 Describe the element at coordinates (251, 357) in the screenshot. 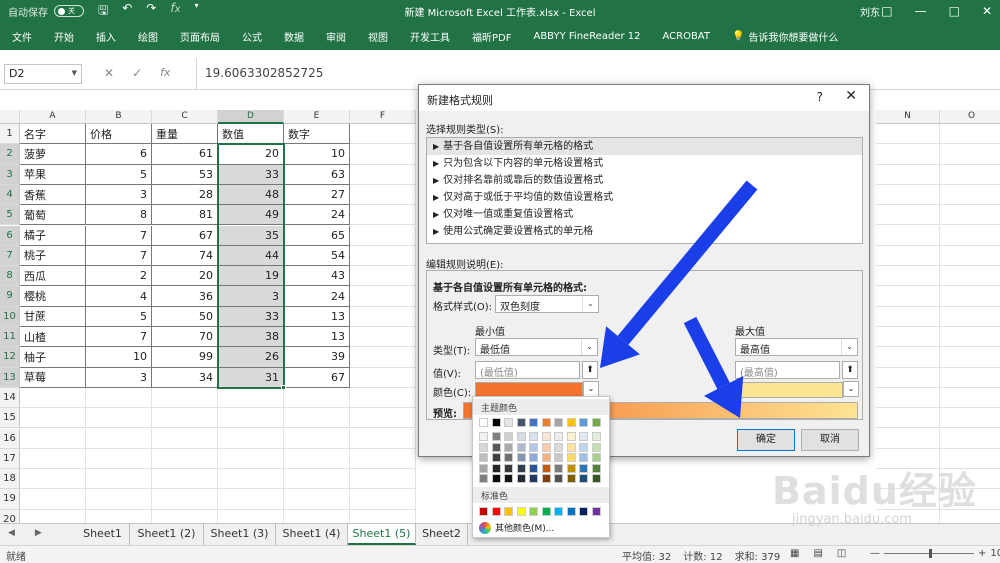

I see `cell: 26` at that location.